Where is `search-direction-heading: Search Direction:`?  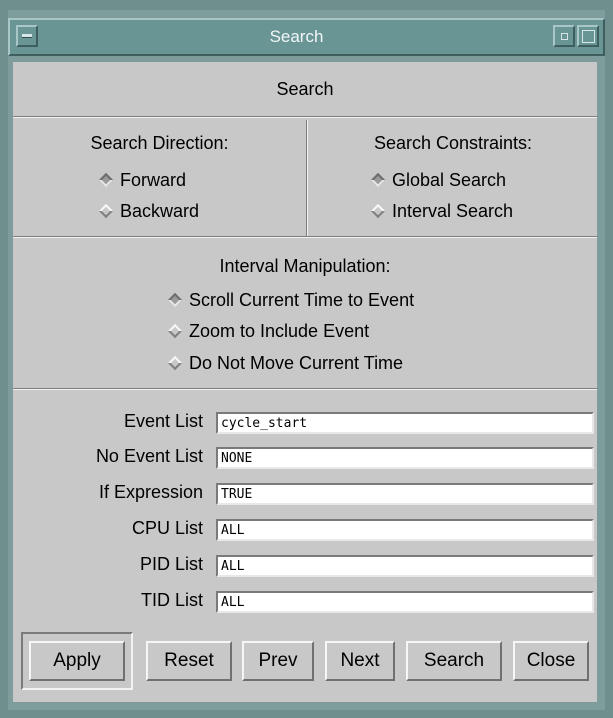
search-direction-heading: Search Direction: is located at coordinates (159, 143).